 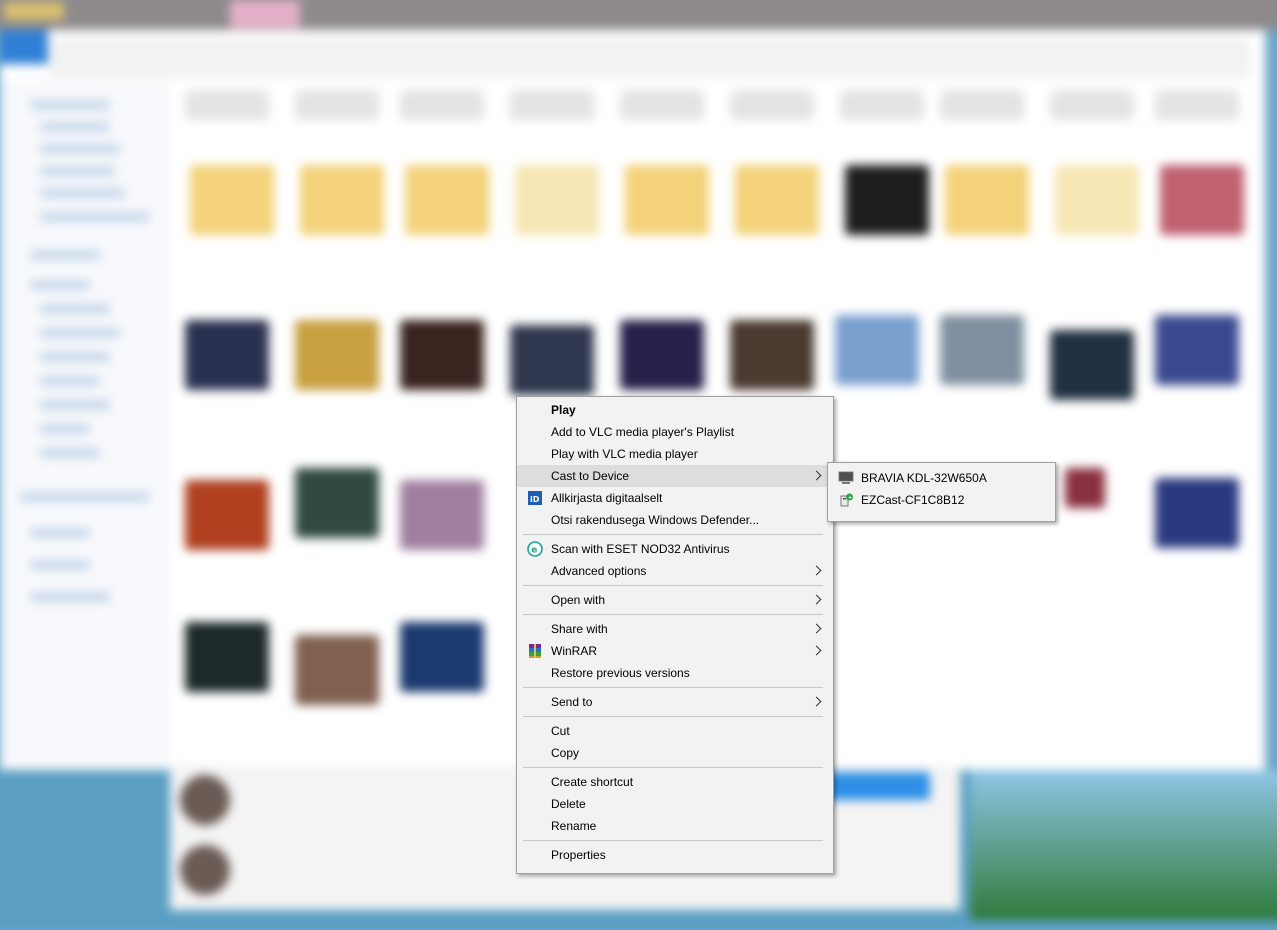 I want to click on menu-item-add-to-vlc-playlist: Add to VLC media player's Playlist, so click(x=675, y=432).